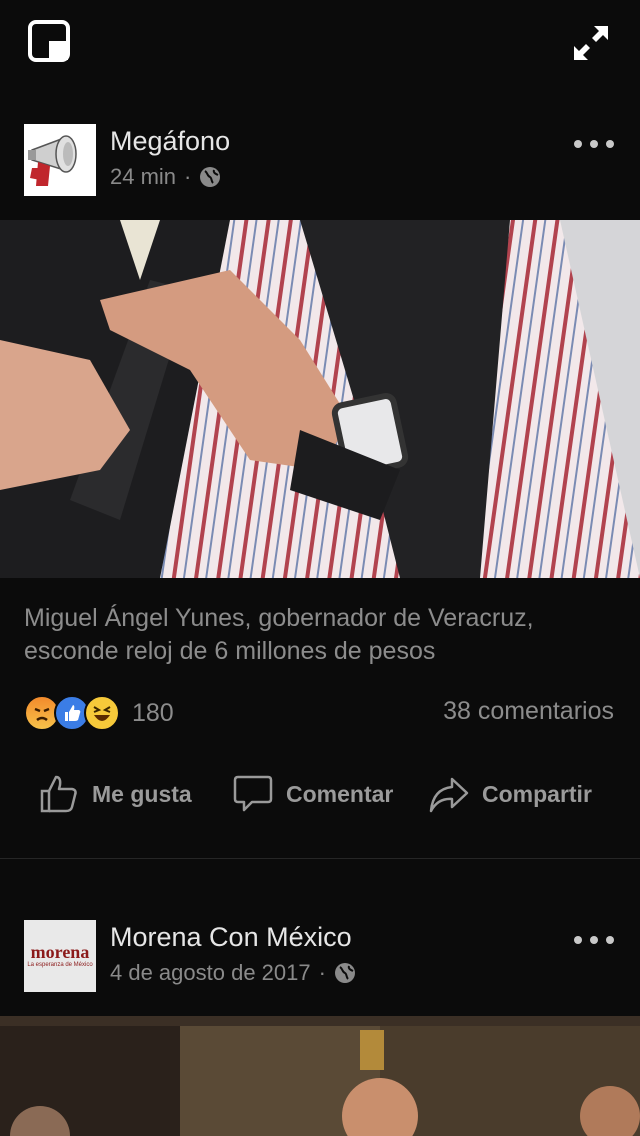 The width and height of the screenshot is (640, 1136). Describe the element at coordinates (449, 795) in the screenshot. I see `share-arrow-icon` at that location.